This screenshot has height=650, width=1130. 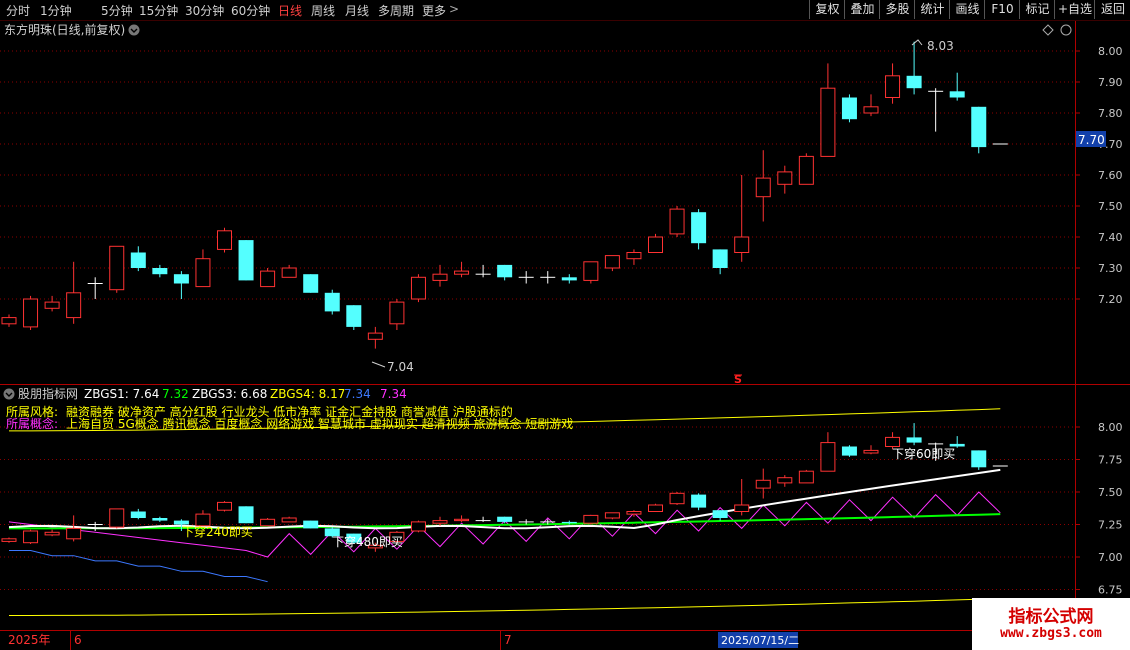 What do you see at coordinates (1037, 9) in the screenshot?
I see `mark-button: 标记` at bounding box center [1037, 9].